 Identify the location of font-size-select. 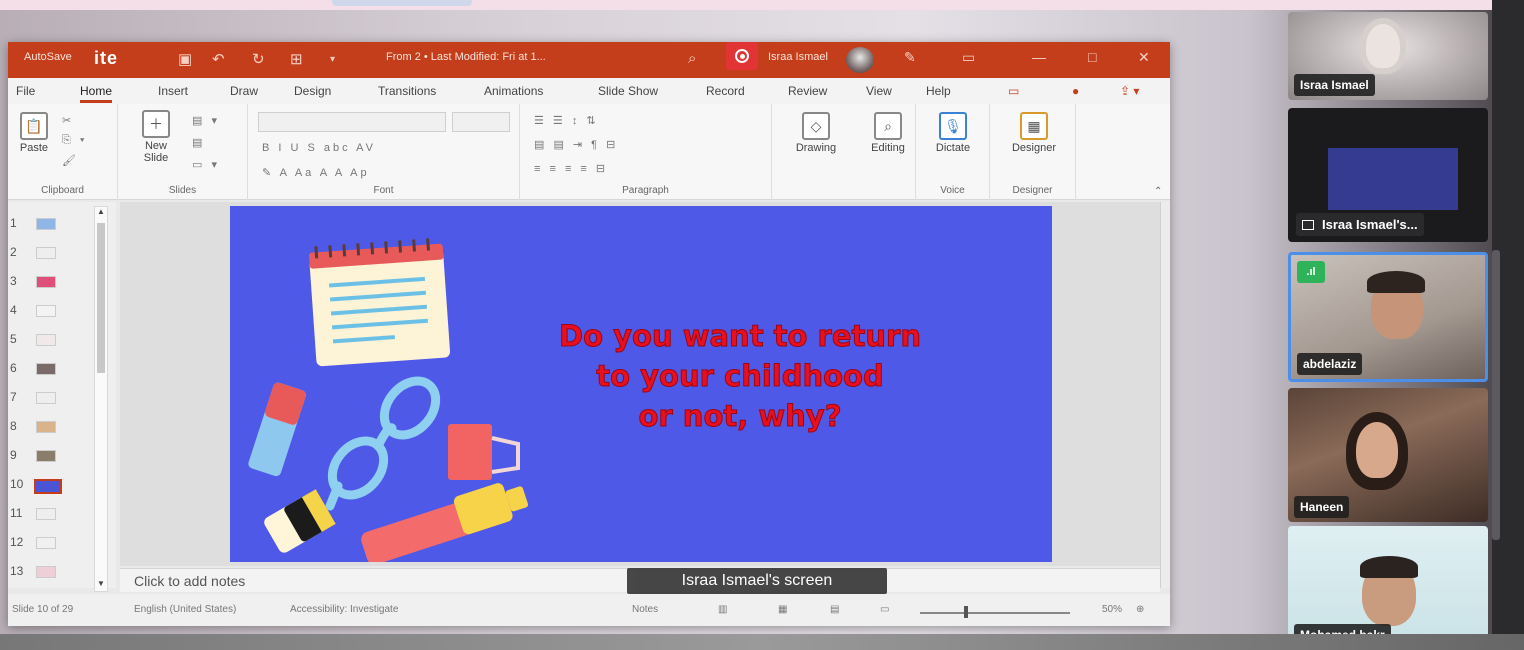
(481, 122).